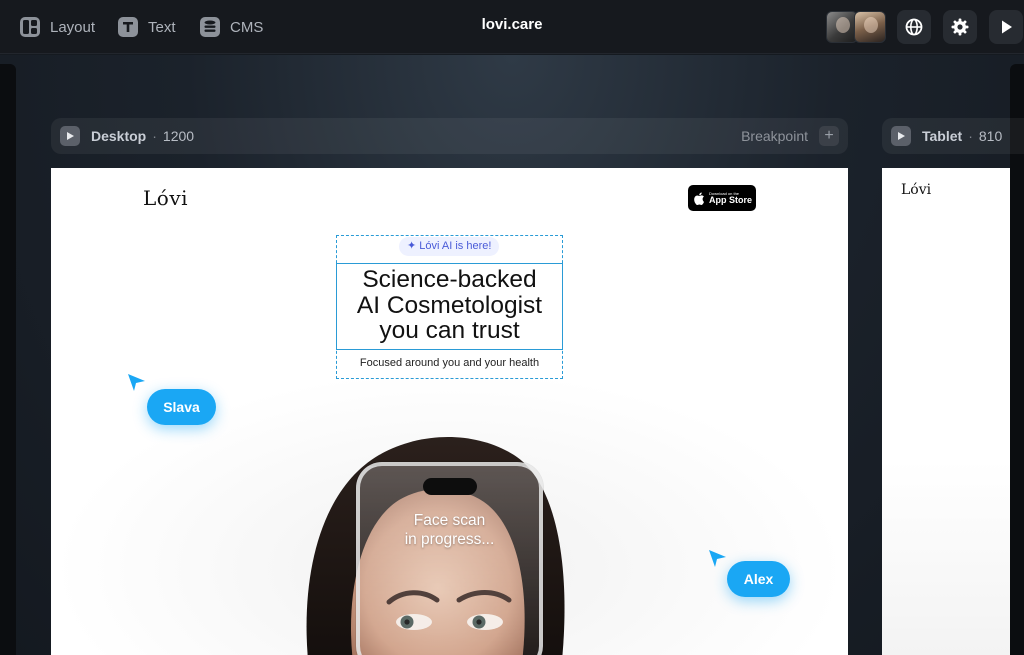 The image size is (1024, 655). What do you see at coordinates (829, 136) in the screenshot?
I see `add-breakpoint-button: +` at bounding box center [829, 136].